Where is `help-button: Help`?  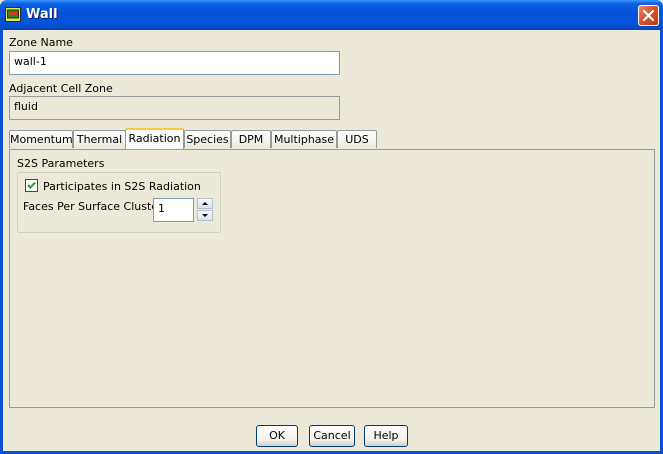
help-button: Help is located at coordinates (386, 436).